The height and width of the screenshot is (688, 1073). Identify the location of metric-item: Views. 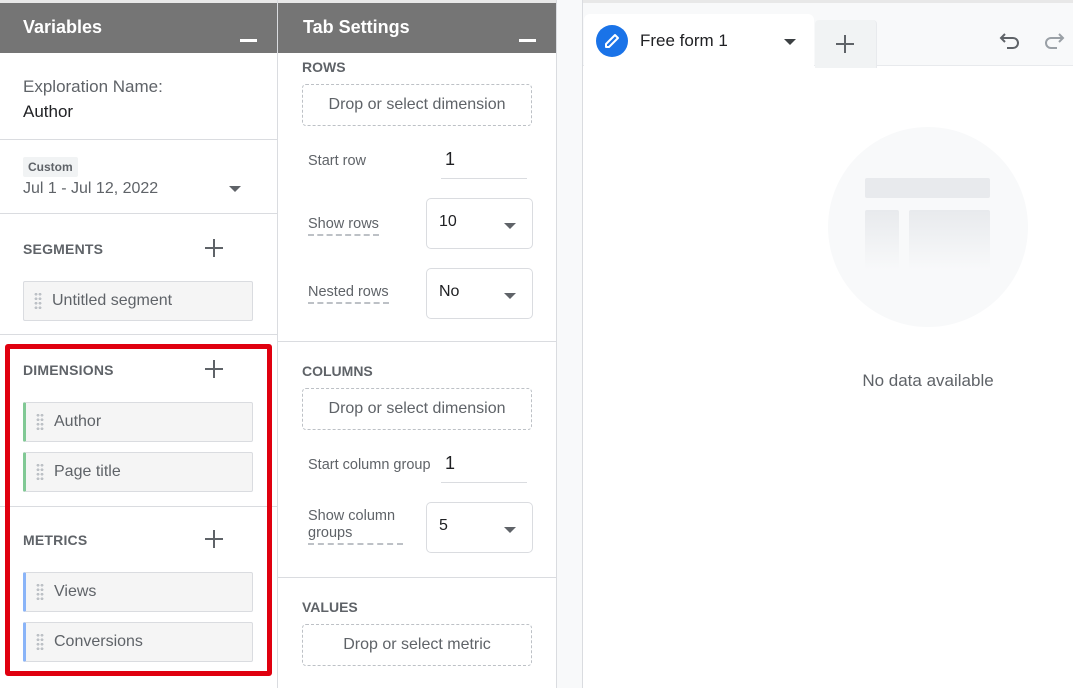
(138, 592).